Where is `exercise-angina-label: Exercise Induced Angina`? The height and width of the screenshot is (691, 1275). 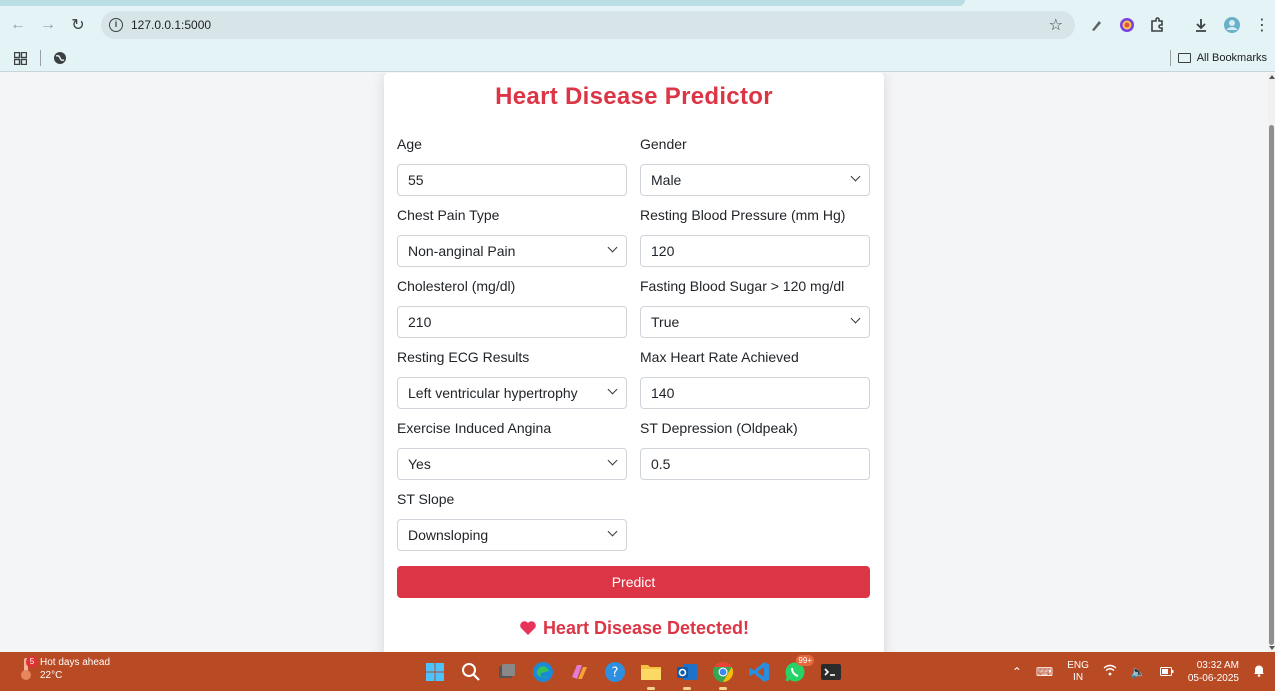 exercise-angina-label: Exercise Induced Angina is located at coordinates (474, 428).